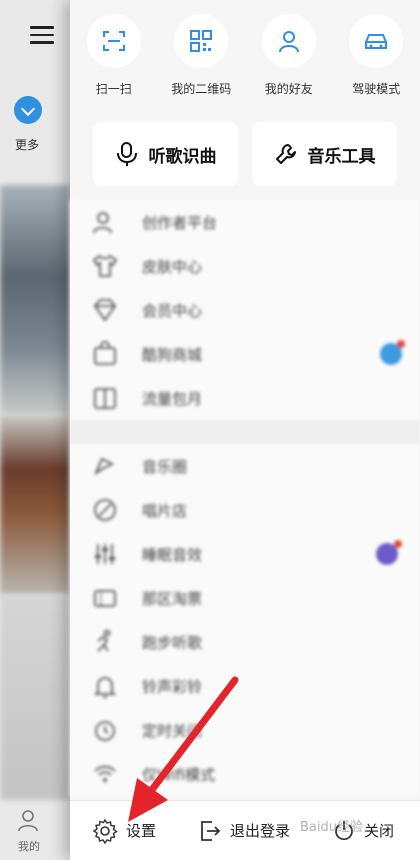 The height and width of the screenshot is (860, 420). Describe the element at coordinates (245, 554) in the screenshot. I see `menu-item-sleep-sounds: 睡眠音效` at that location.